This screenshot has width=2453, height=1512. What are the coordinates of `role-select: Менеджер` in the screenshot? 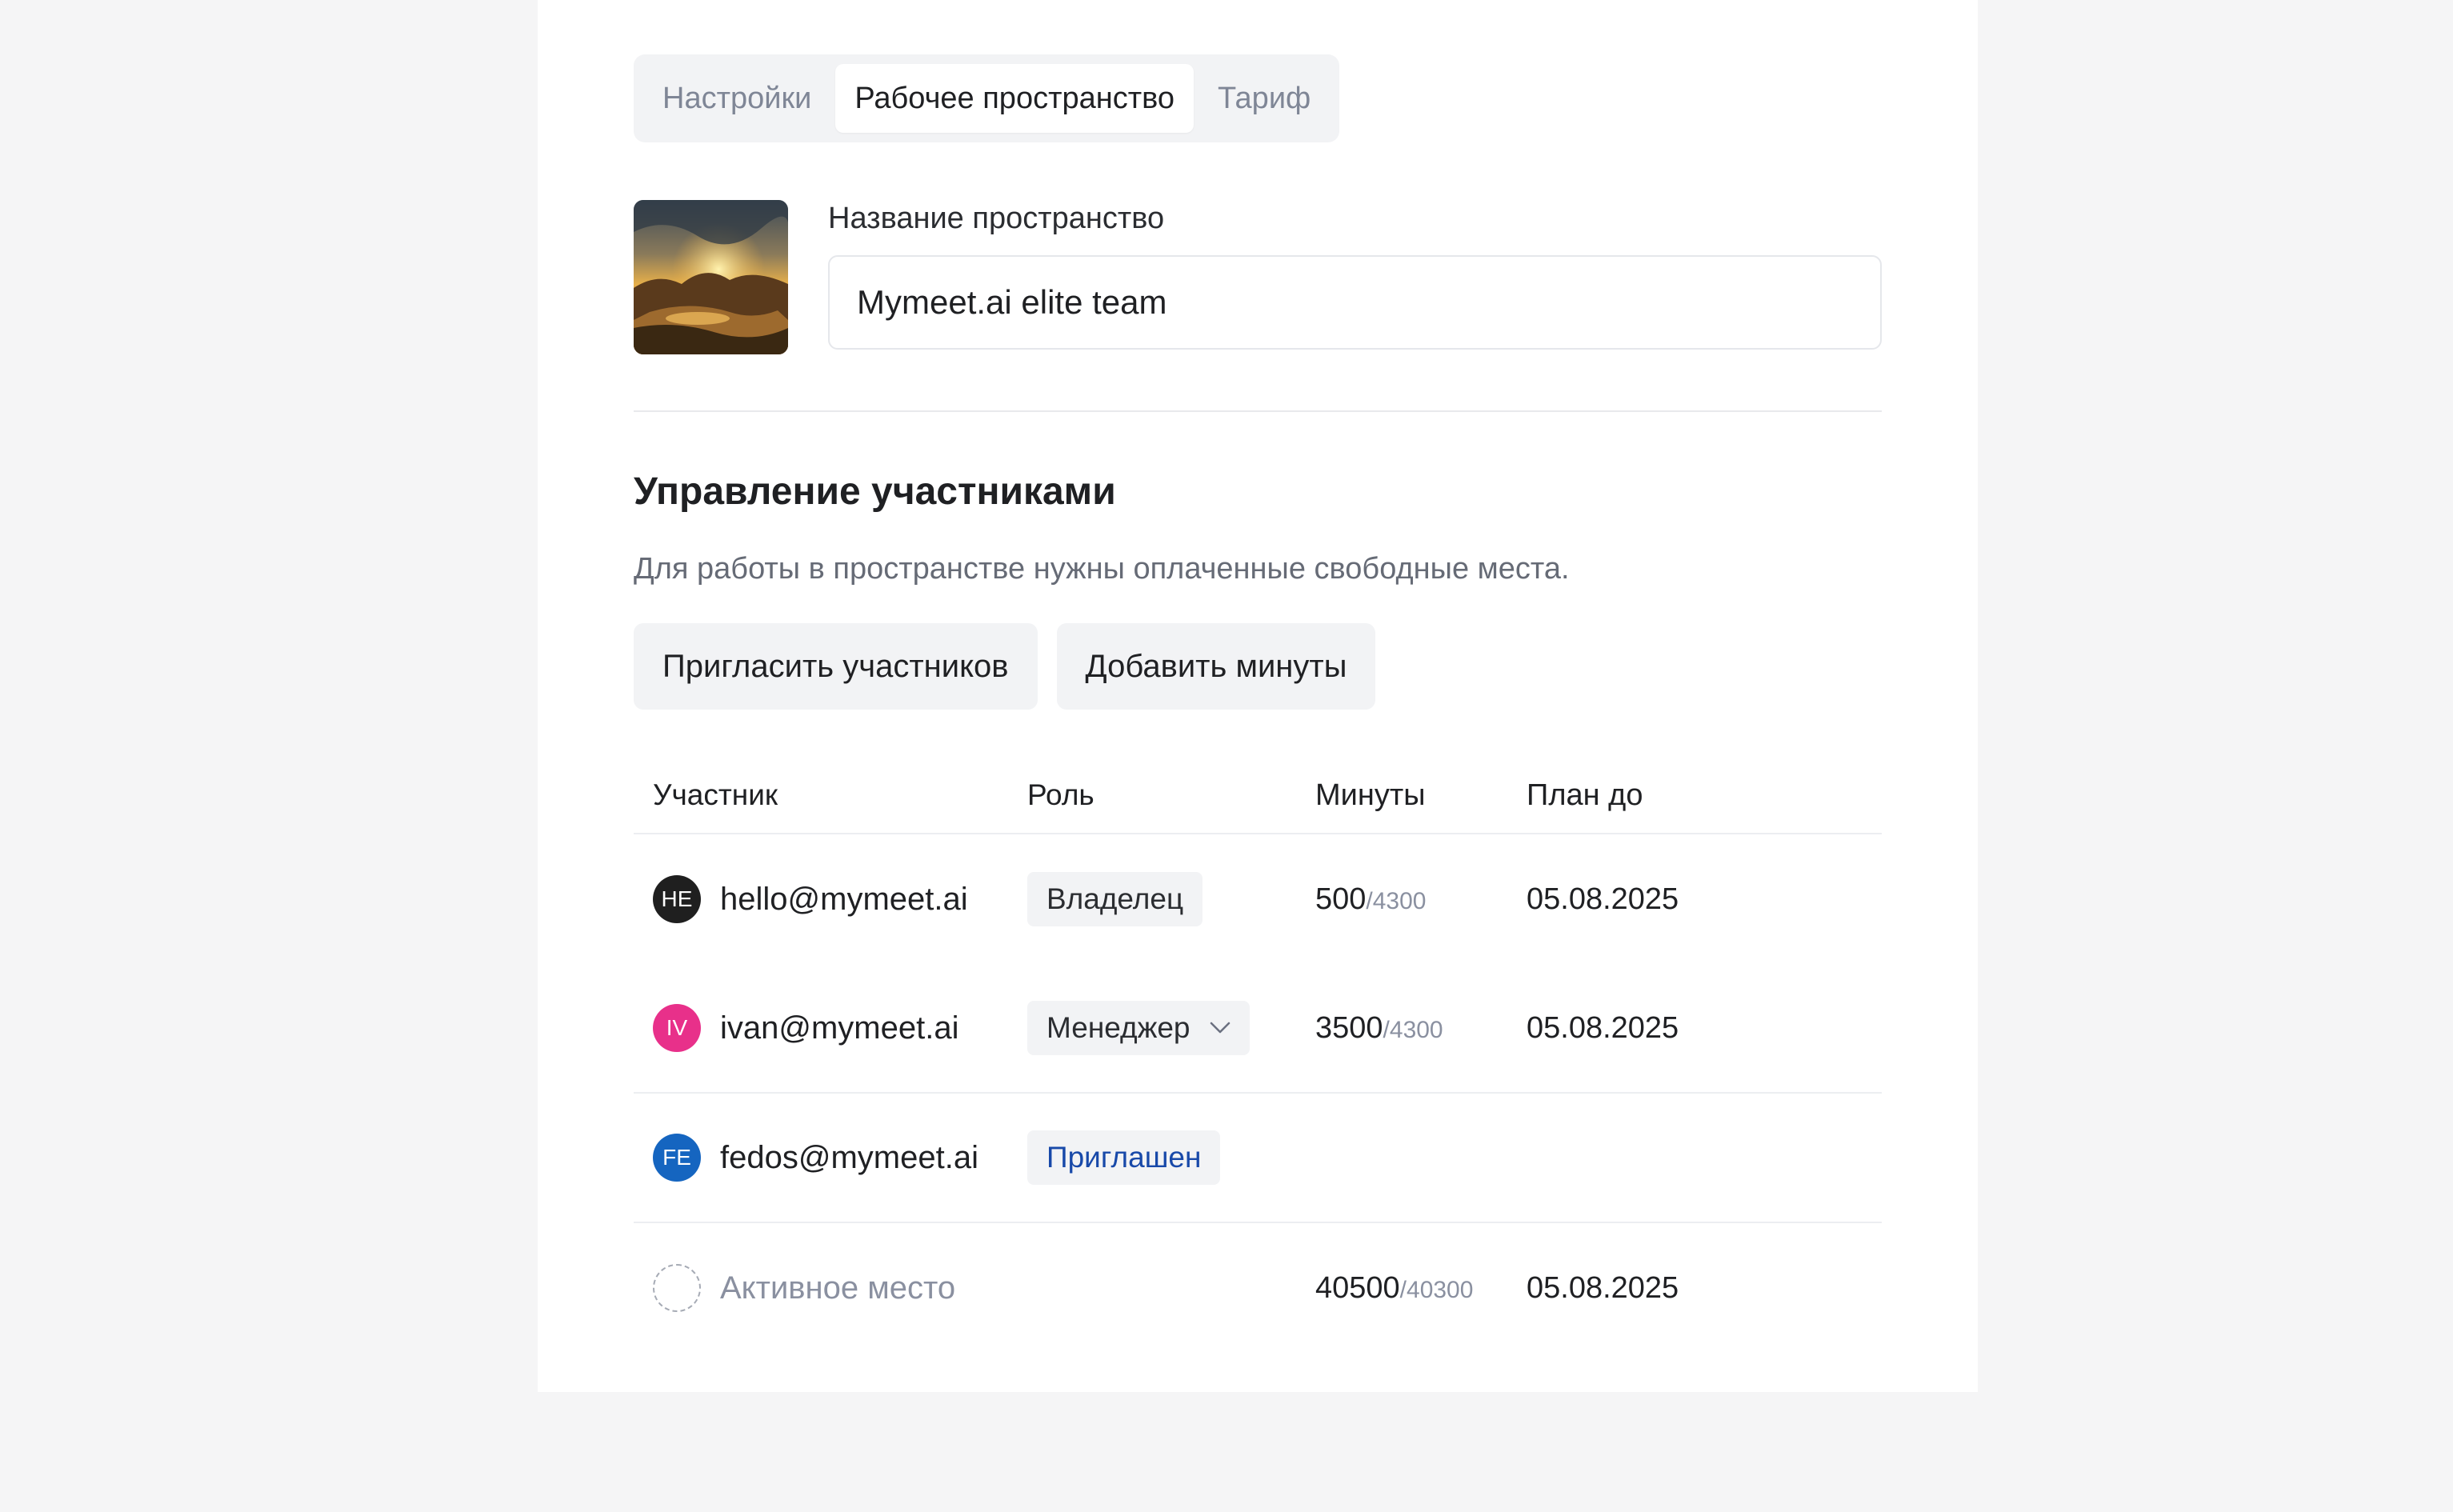 It's located at (1138, 1028).